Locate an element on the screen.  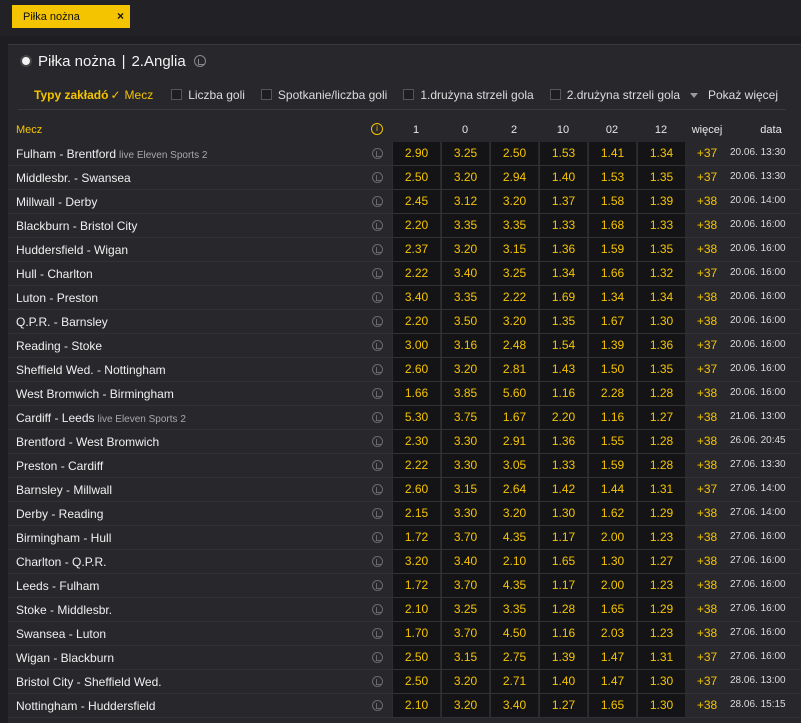
match-name-cell: Swansea - Luton is located at coordinates (61, 634).